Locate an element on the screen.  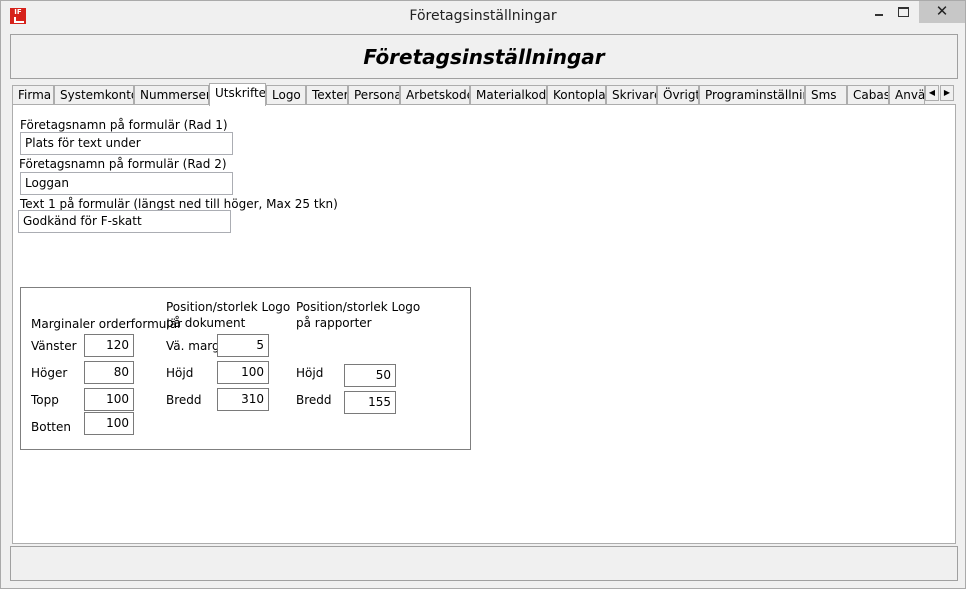
logo-doc-width-label: Bredd is located at coordinates (184, 400).